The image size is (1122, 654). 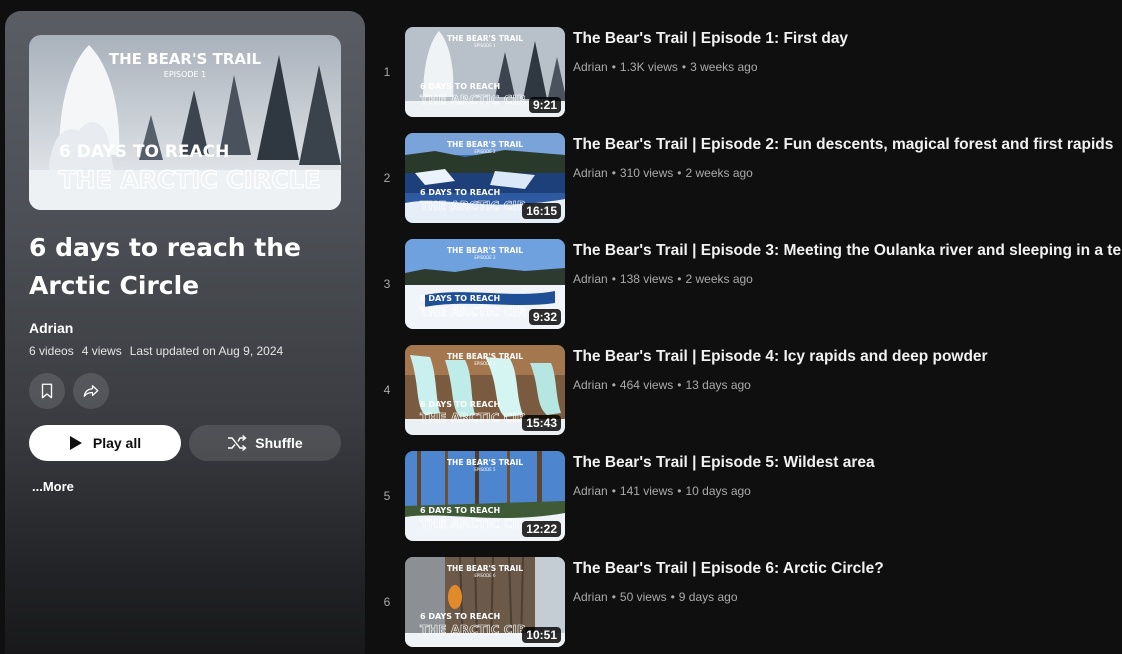 I want to click on bookmark-icon, so click(x=47, y=391).